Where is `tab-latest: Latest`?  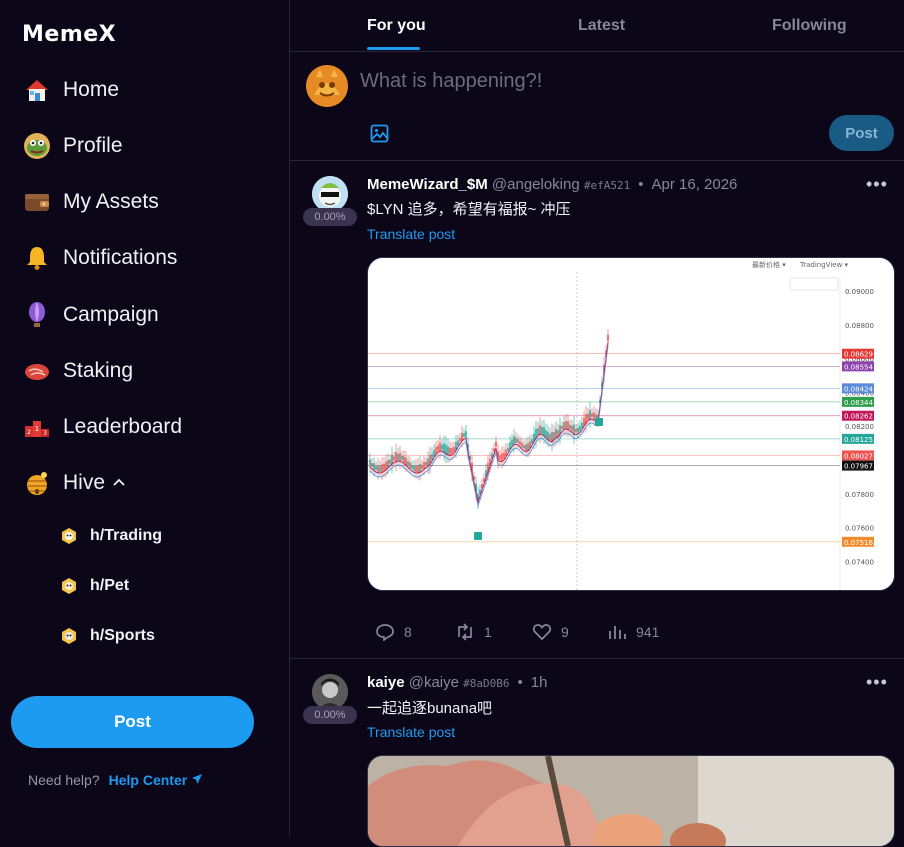 tab-latest: Latest is located at coordinates (601, 26).